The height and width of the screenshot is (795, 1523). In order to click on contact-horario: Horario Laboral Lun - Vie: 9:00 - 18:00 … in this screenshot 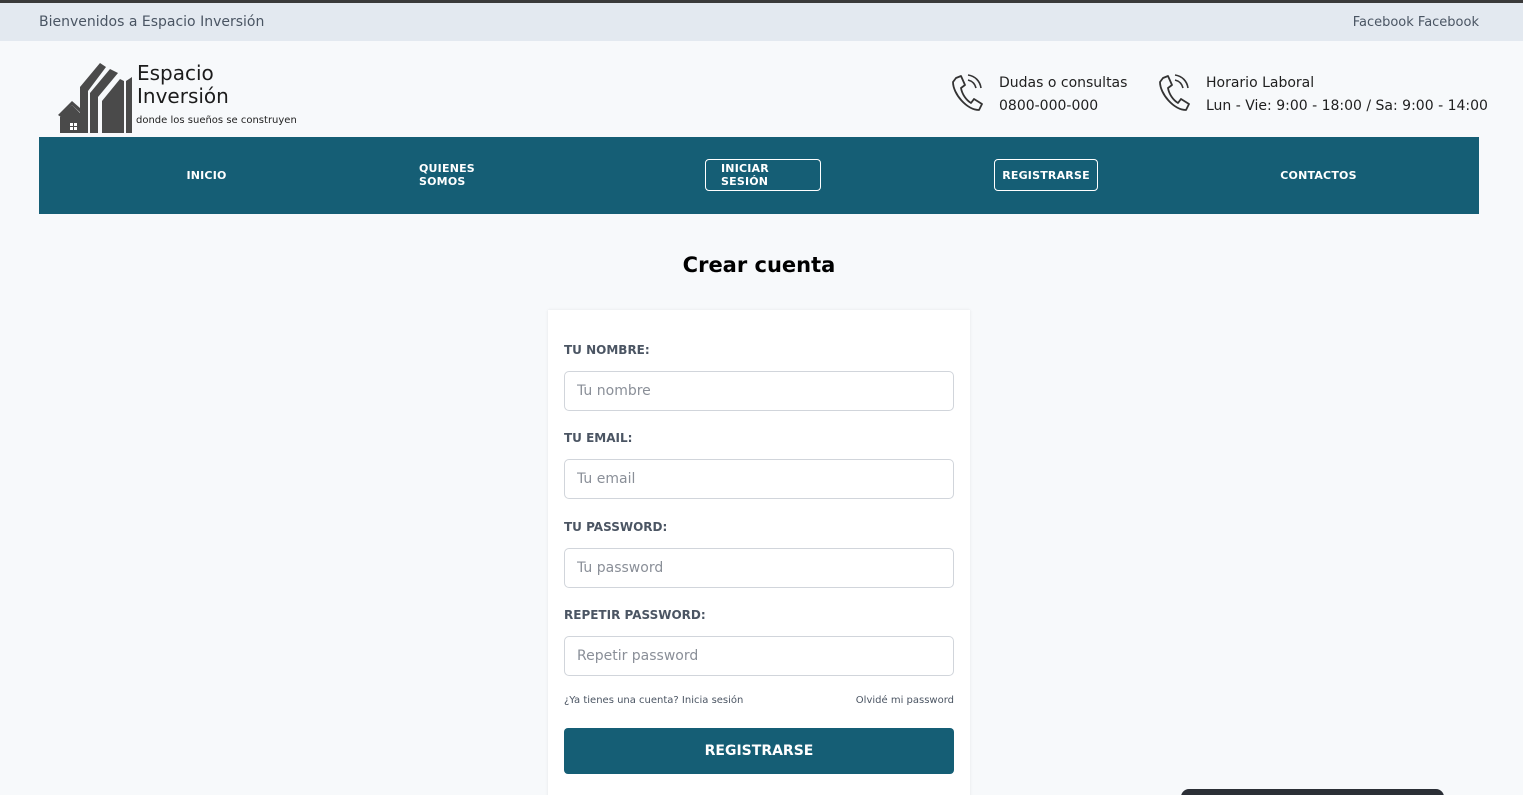, I will do `click(1322, 95)`.